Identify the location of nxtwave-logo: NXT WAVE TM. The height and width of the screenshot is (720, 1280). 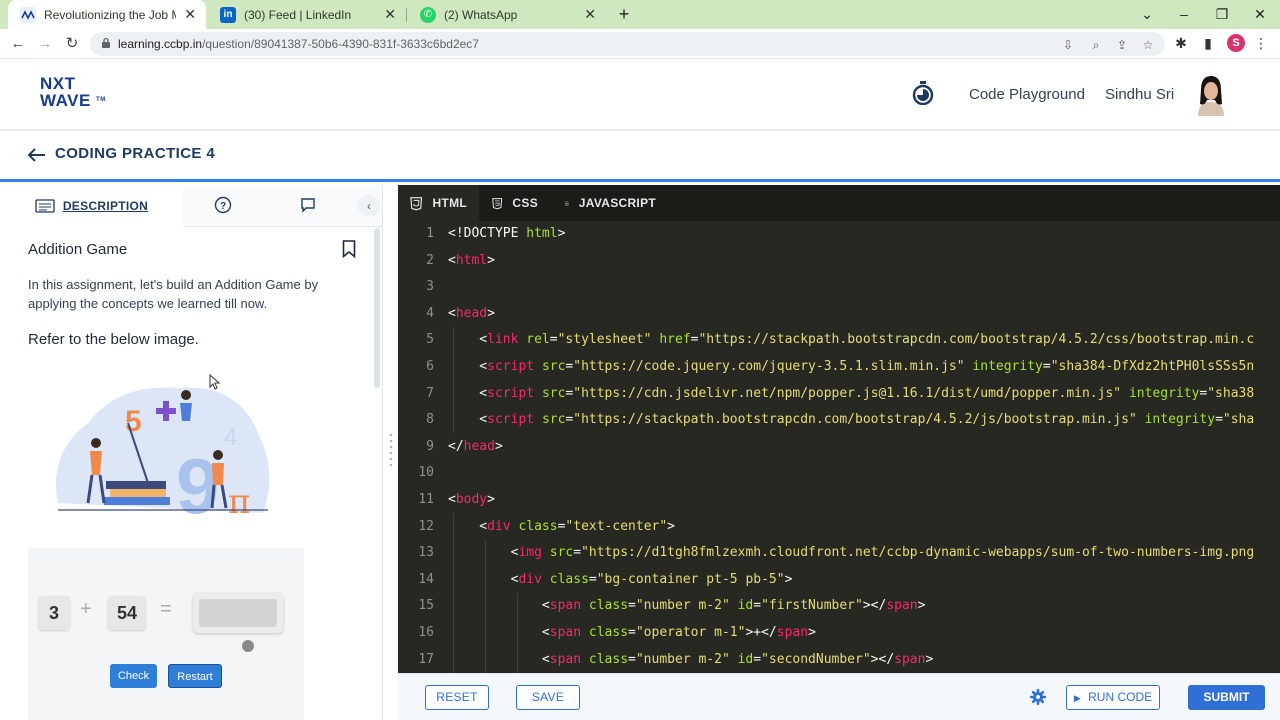
(77, 95).